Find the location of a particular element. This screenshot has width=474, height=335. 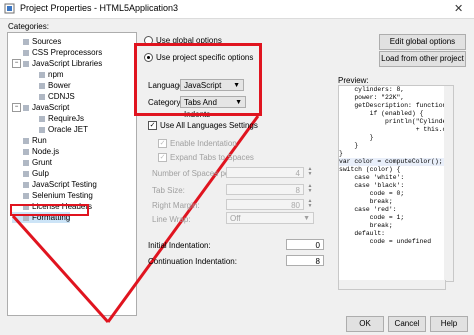

use-all-languages-checkbox: ✓ Use All Languages Settings is located at coordinates (203, 126).